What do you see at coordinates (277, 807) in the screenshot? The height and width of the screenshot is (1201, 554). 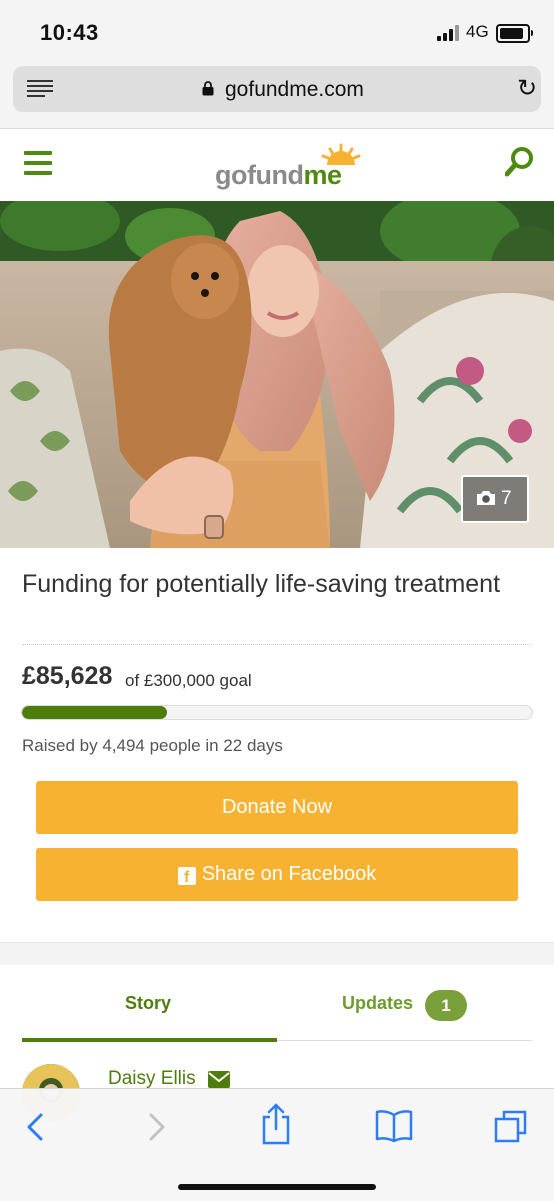 I see `donate-button: Donate Now` at bounding box center [277, 807].